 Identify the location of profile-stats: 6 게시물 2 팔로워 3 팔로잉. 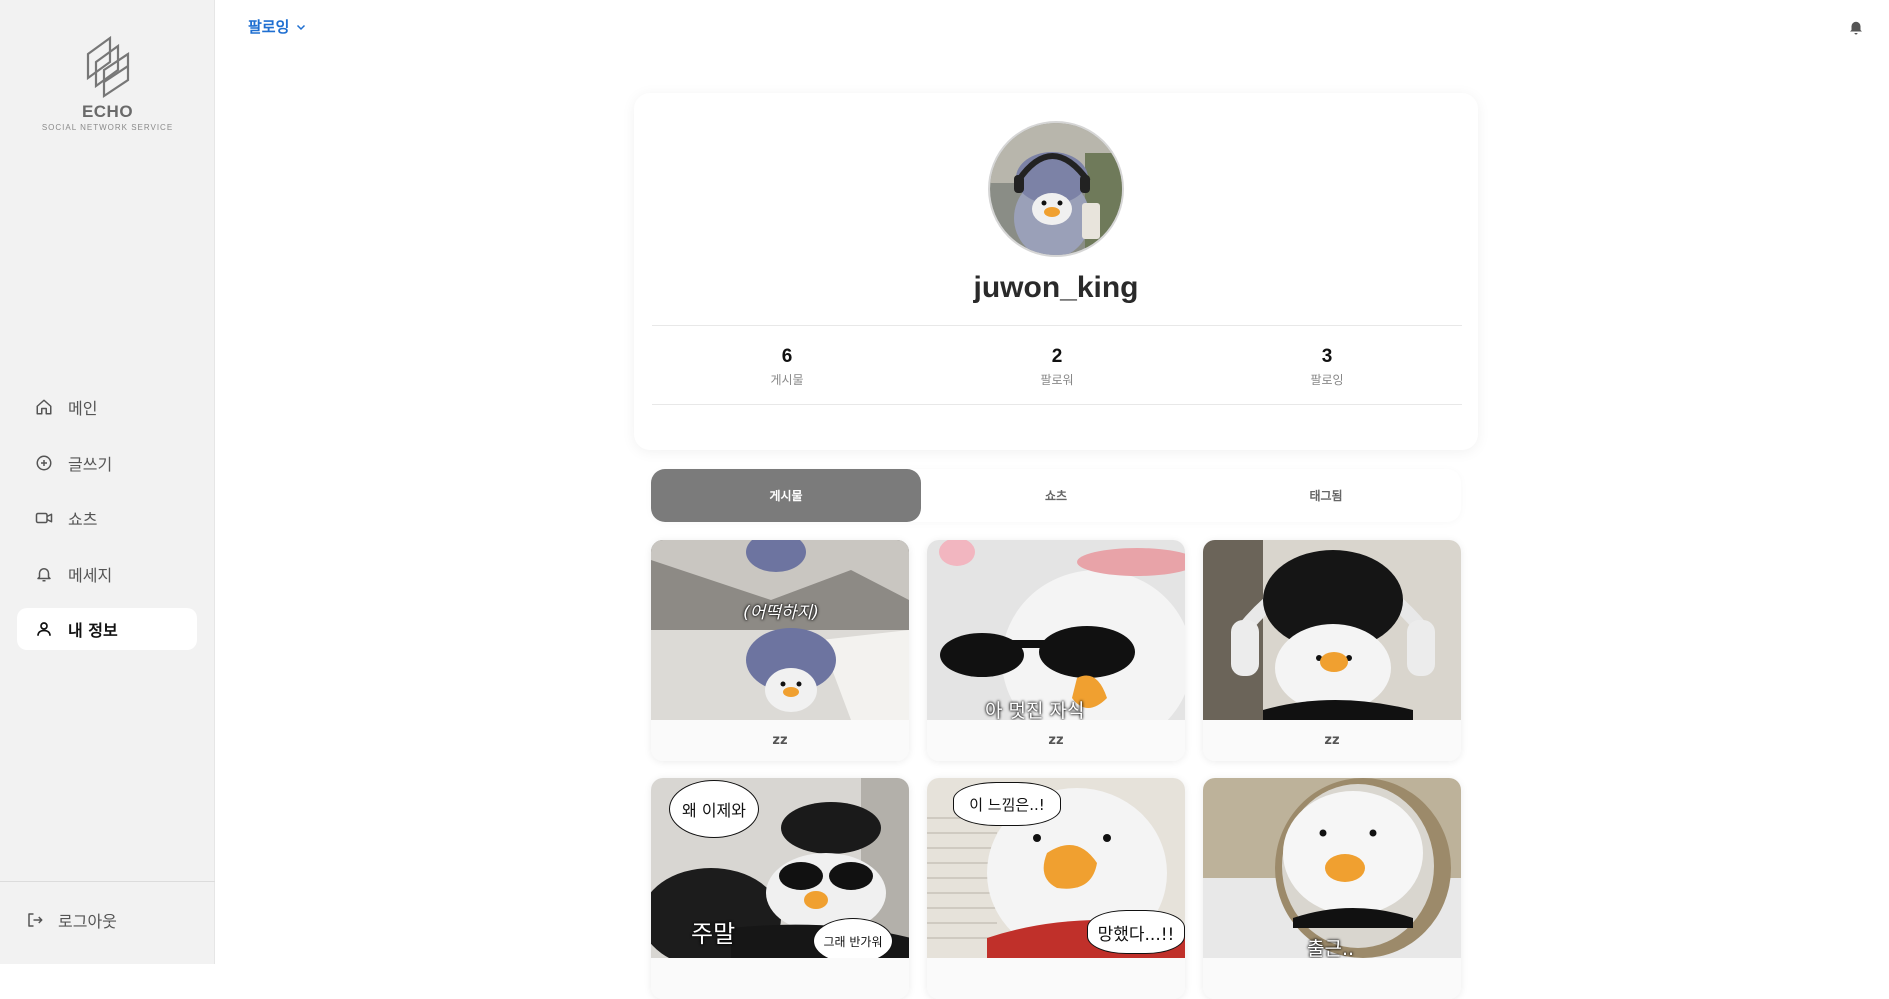
(1057, 365).